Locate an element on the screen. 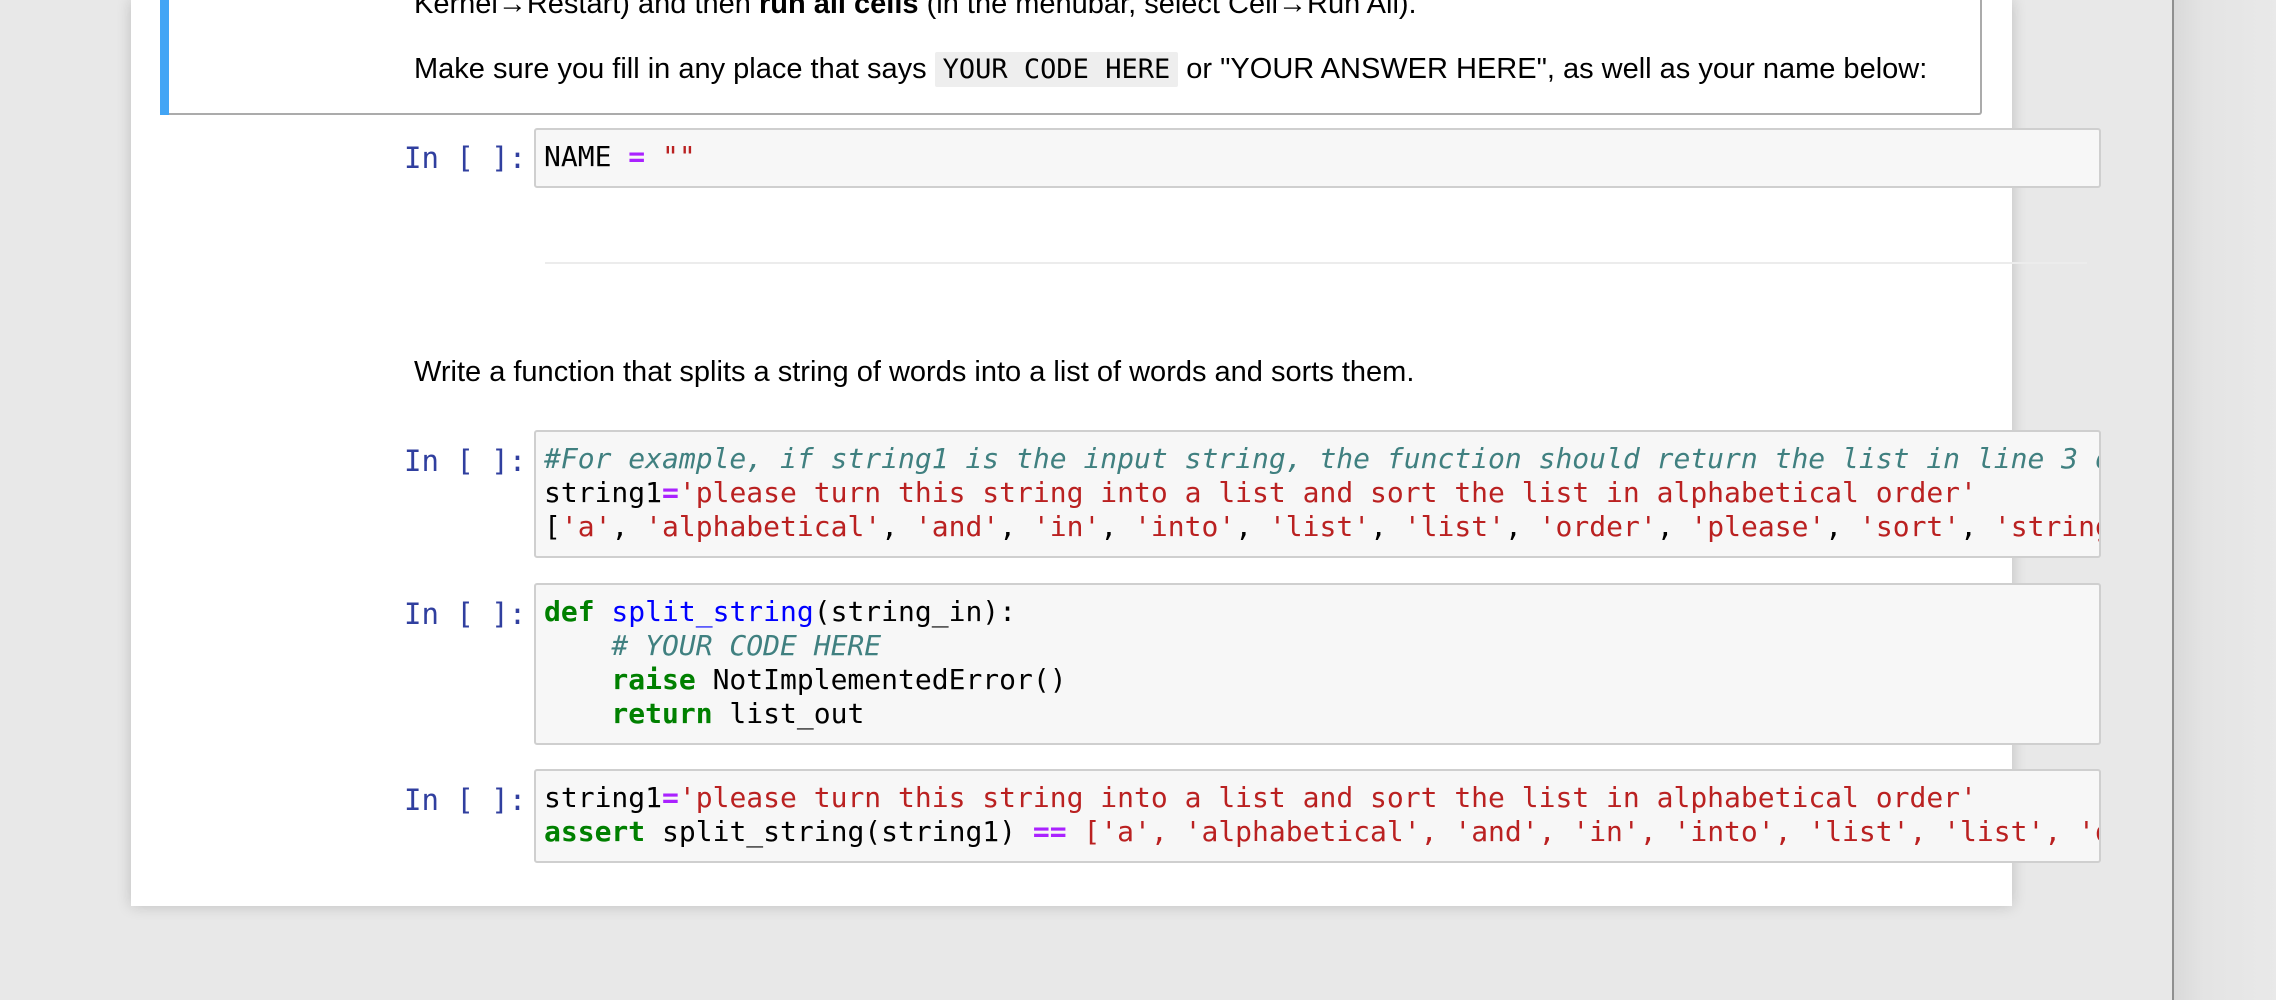 The width and height of the screenshot is (2276, 1000). inline-code-your-code-here: YOUR CODE HERE is located at coordinates (1056, 69).